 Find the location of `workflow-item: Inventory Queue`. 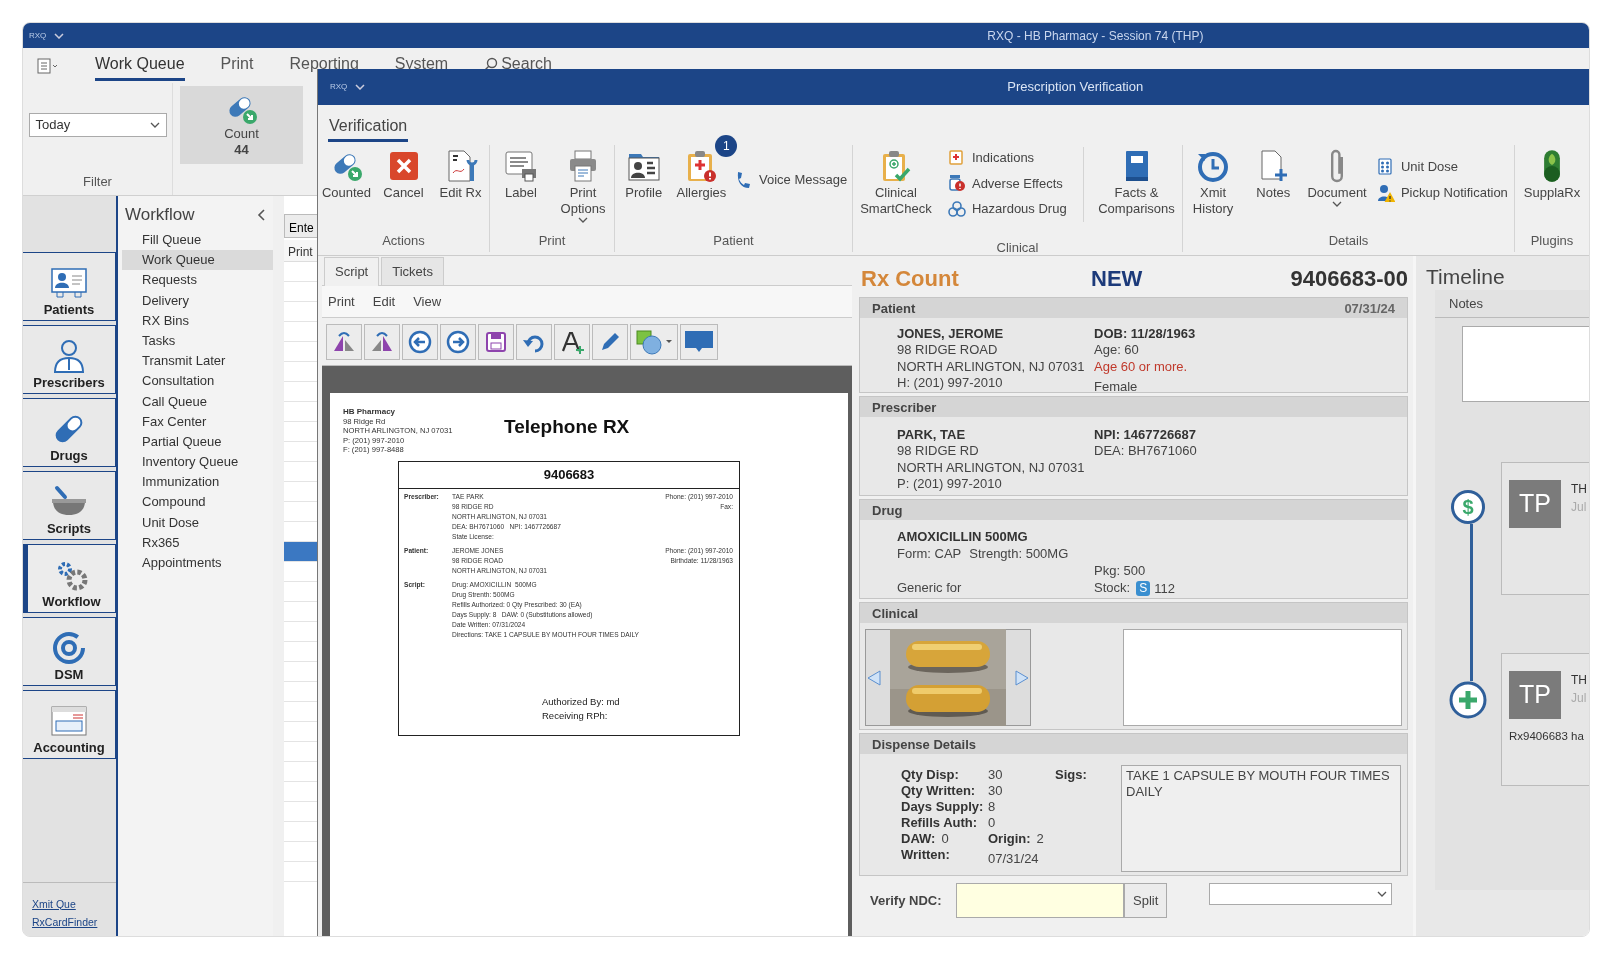

workflow-item: Inventory Queue is located at coordinates (197, 462).